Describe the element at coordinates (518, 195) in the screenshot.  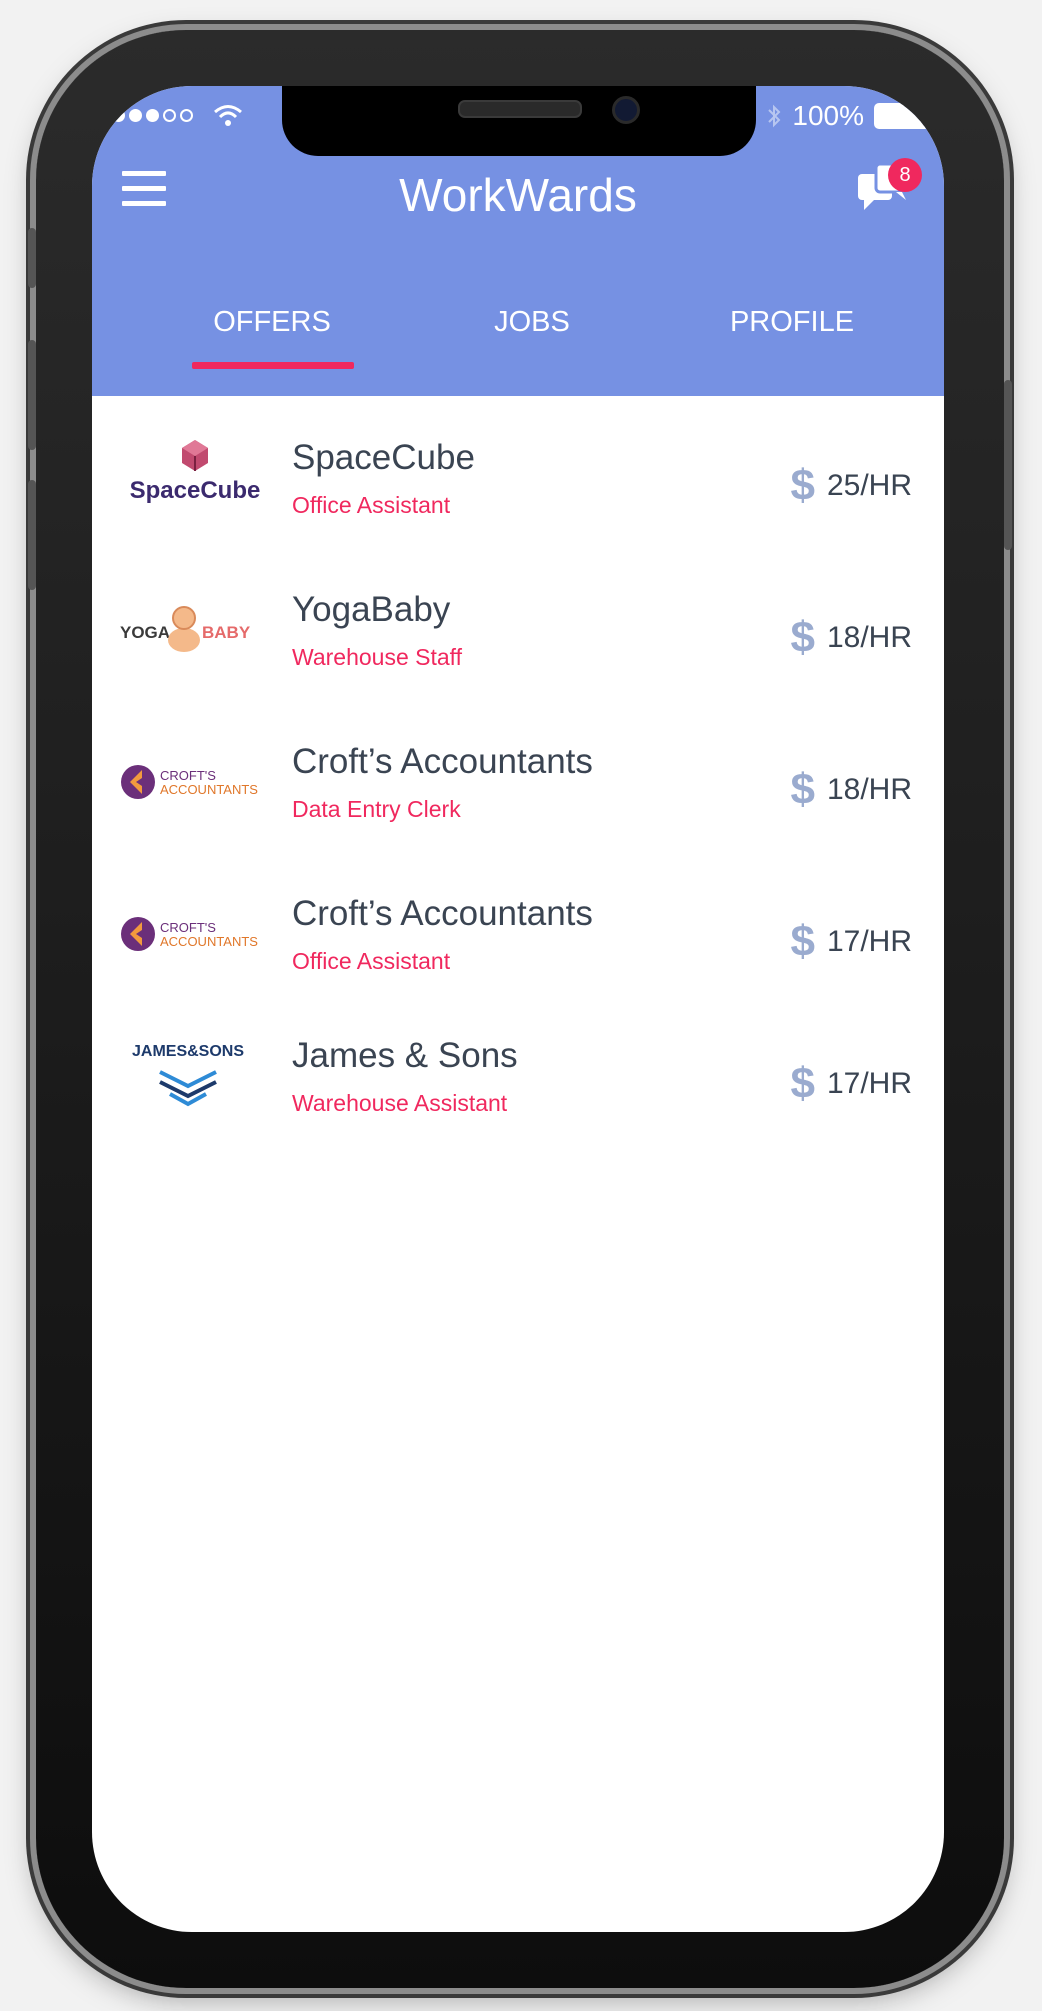
I see `app-title: WorkWards` at that location.